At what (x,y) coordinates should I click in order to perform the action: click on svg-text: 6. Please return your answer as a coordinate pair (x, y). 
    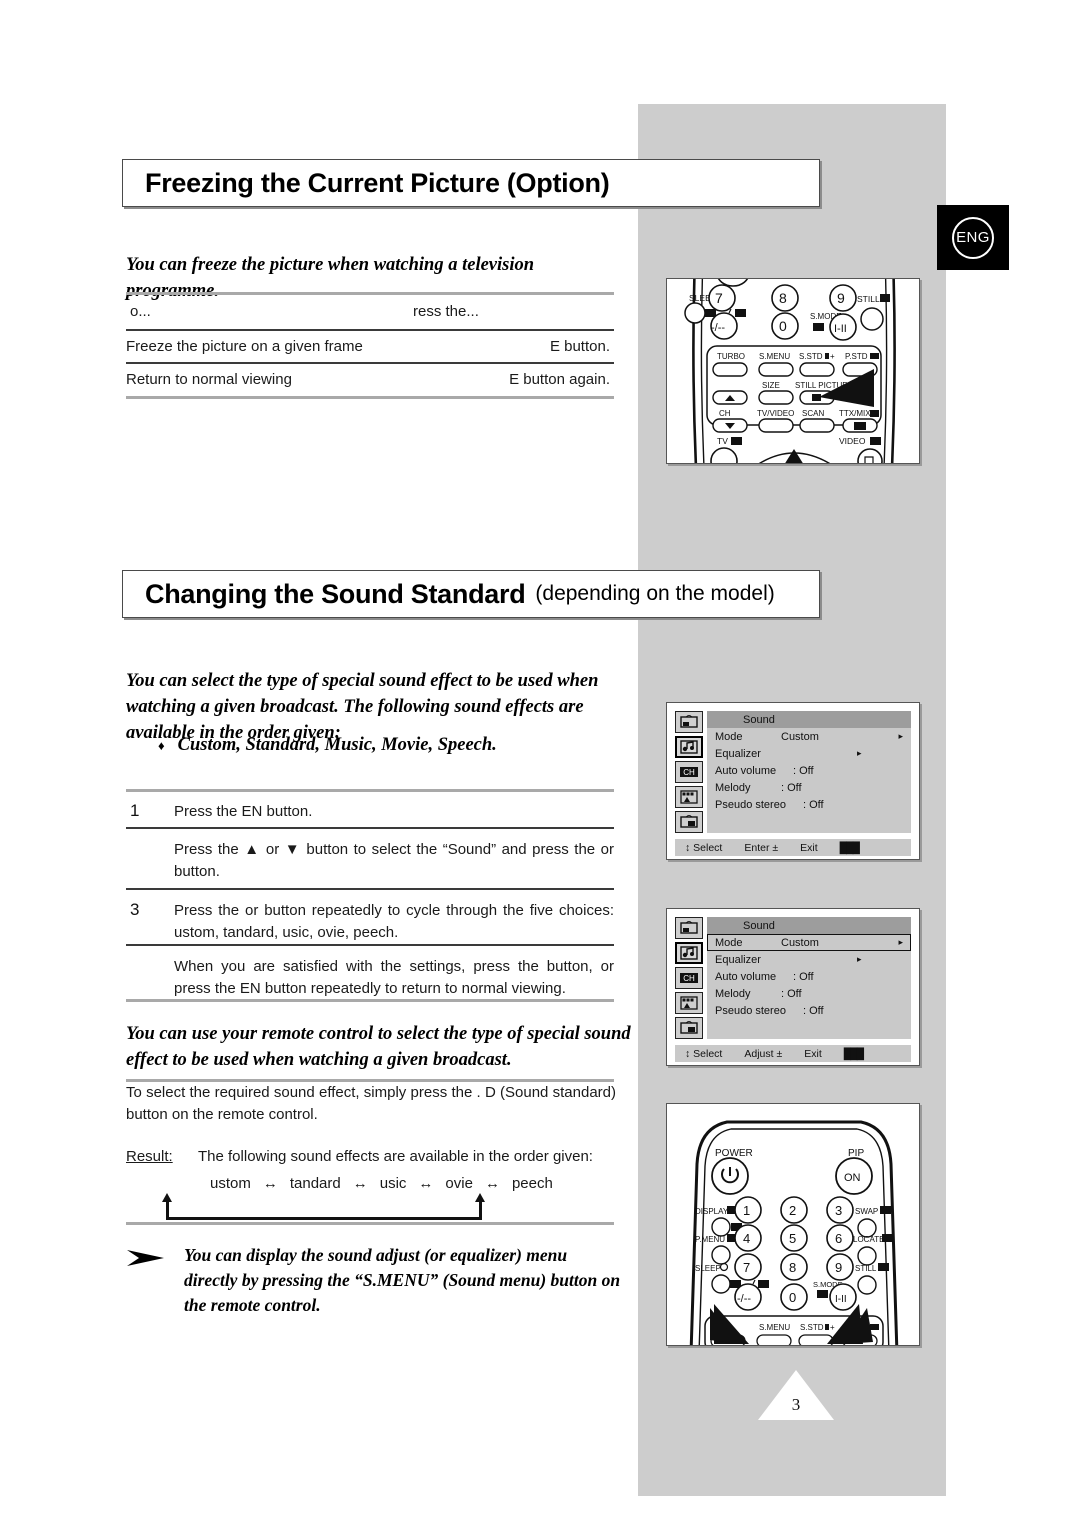
    Looking at the image, I should click on (838, 1238).